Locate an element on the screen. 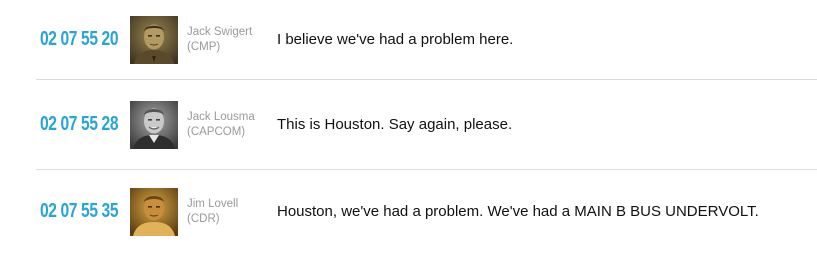  lousma-portrait-image is located at coordinates (154, 124).